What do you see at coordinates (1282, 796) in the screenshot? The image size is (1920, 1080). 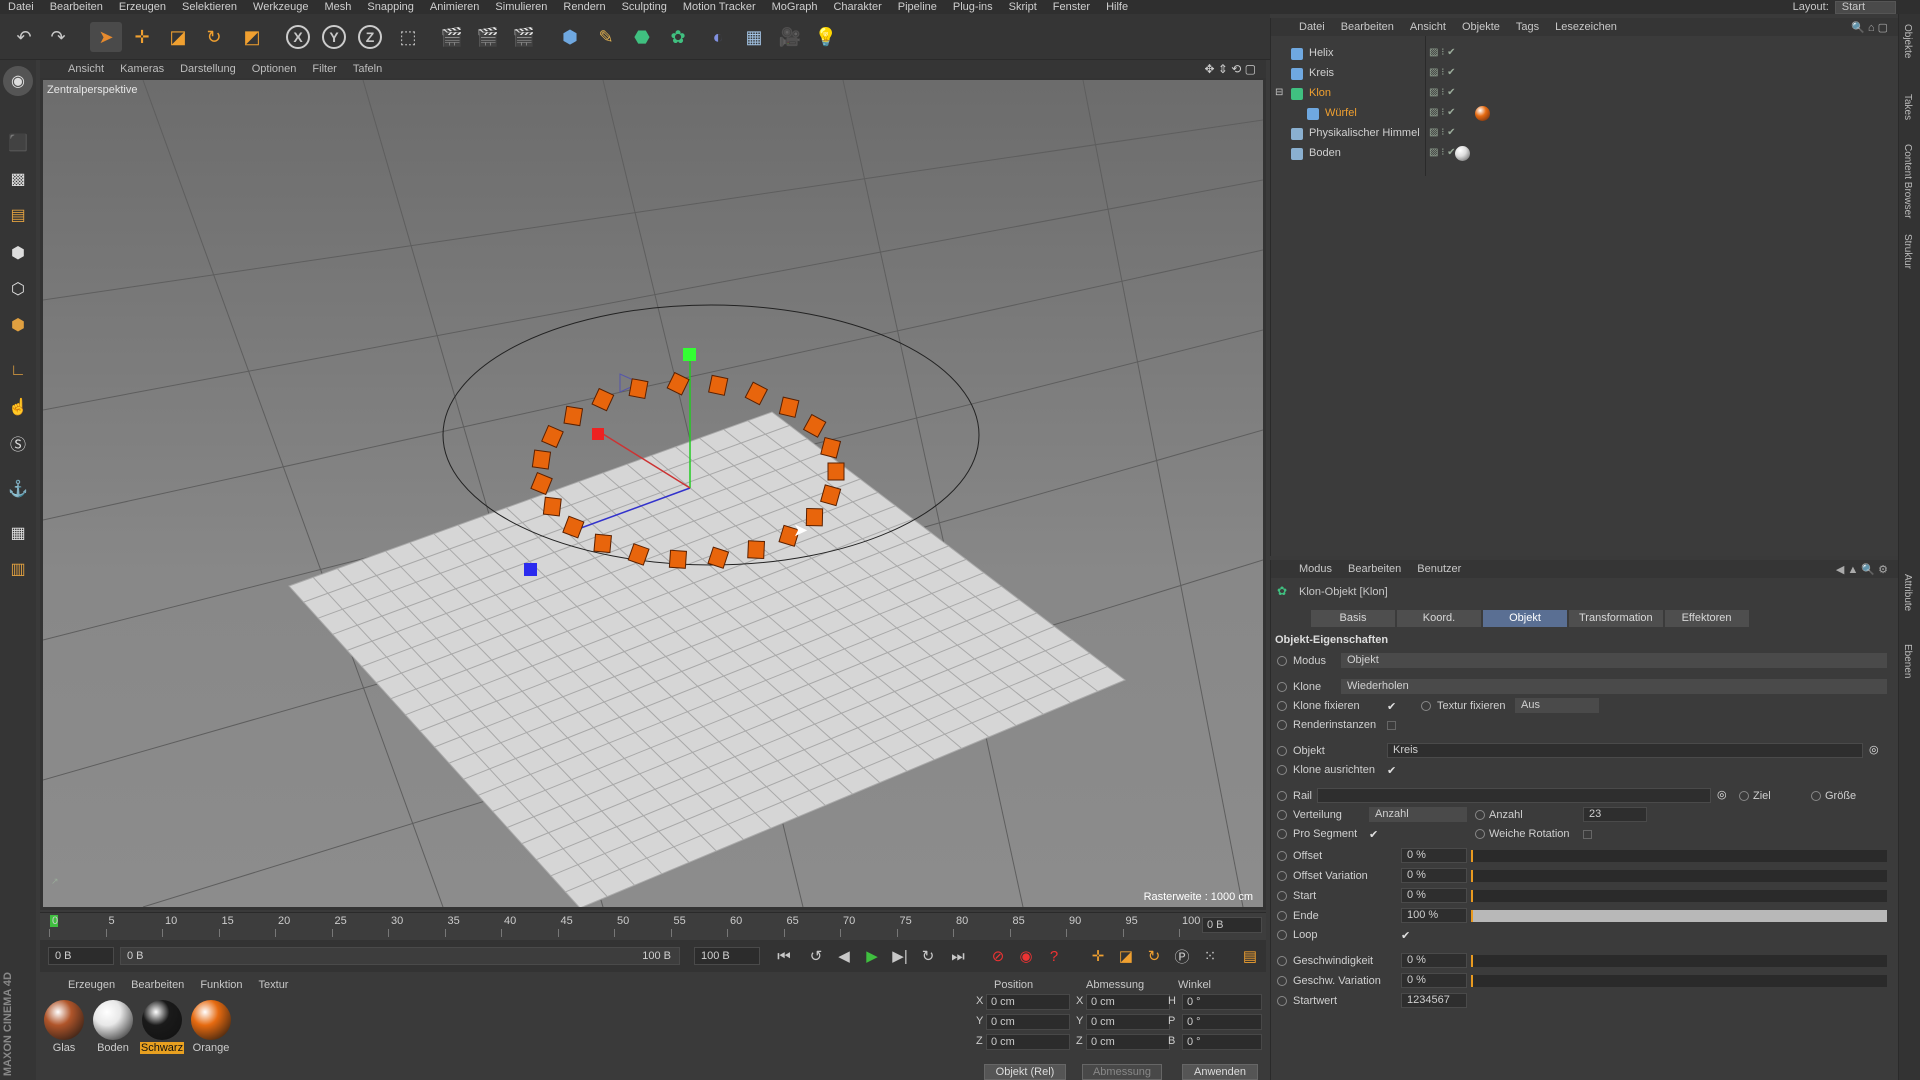 I see `rail-anim-icon` at bounding box center [1282, 796].